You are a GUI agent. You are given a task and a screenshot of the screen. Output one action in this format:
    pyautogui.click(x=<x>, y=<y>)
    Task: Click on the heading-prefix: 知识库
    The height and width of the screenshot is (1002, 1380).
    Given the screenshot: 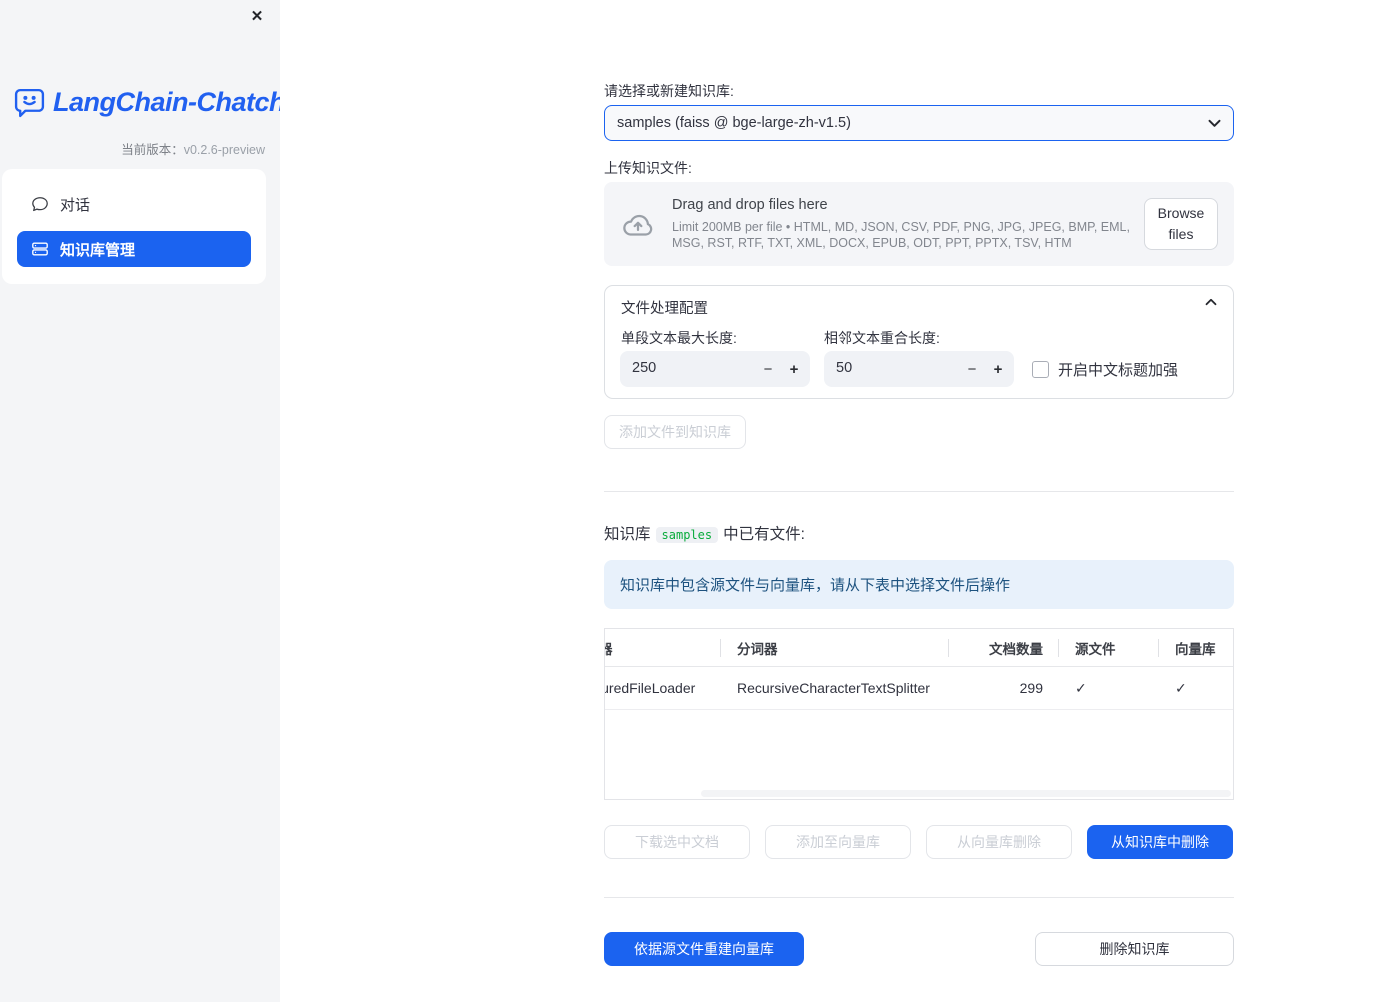 What is the action you would take?
    pyautogui.click(x=627, y=534)
    